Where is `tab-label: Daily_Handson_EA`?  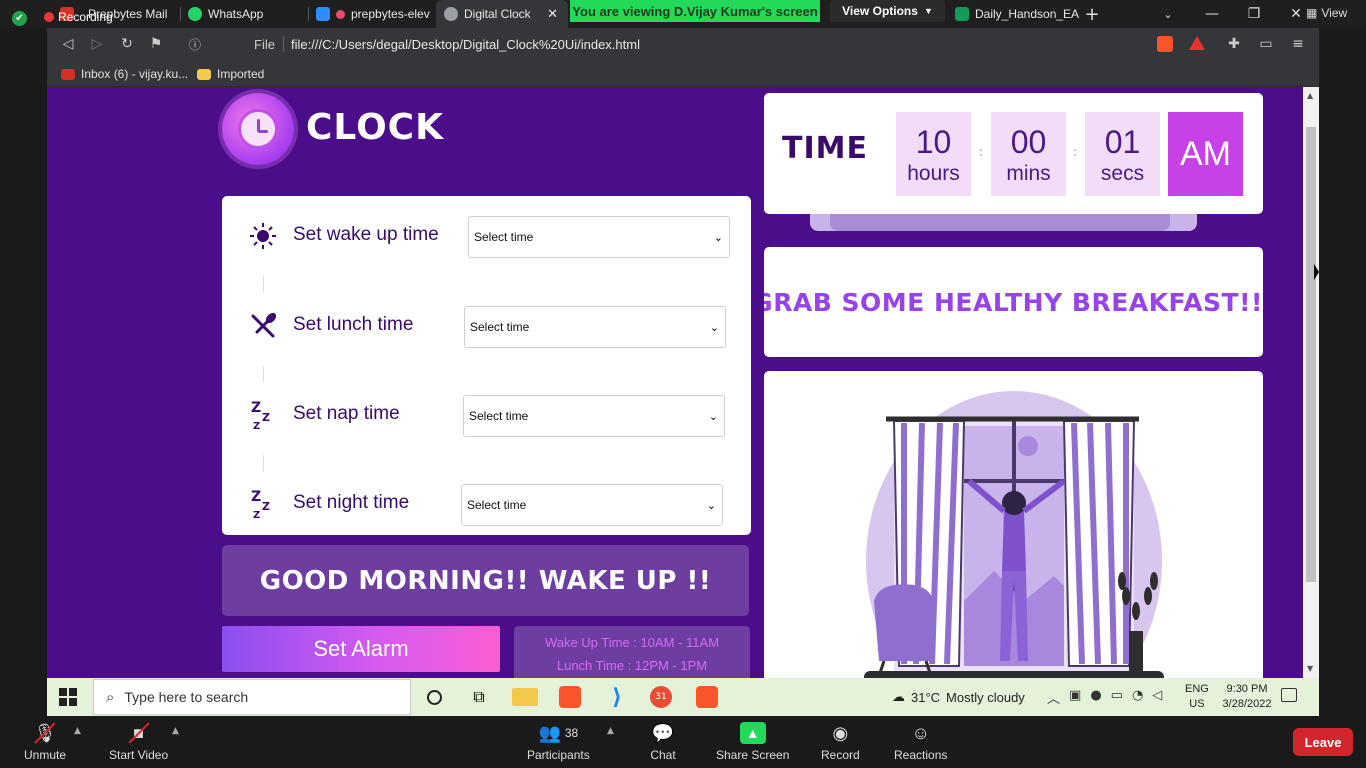 tab-label: Daily_Handson_EA is located at coordinates (1027, 14).